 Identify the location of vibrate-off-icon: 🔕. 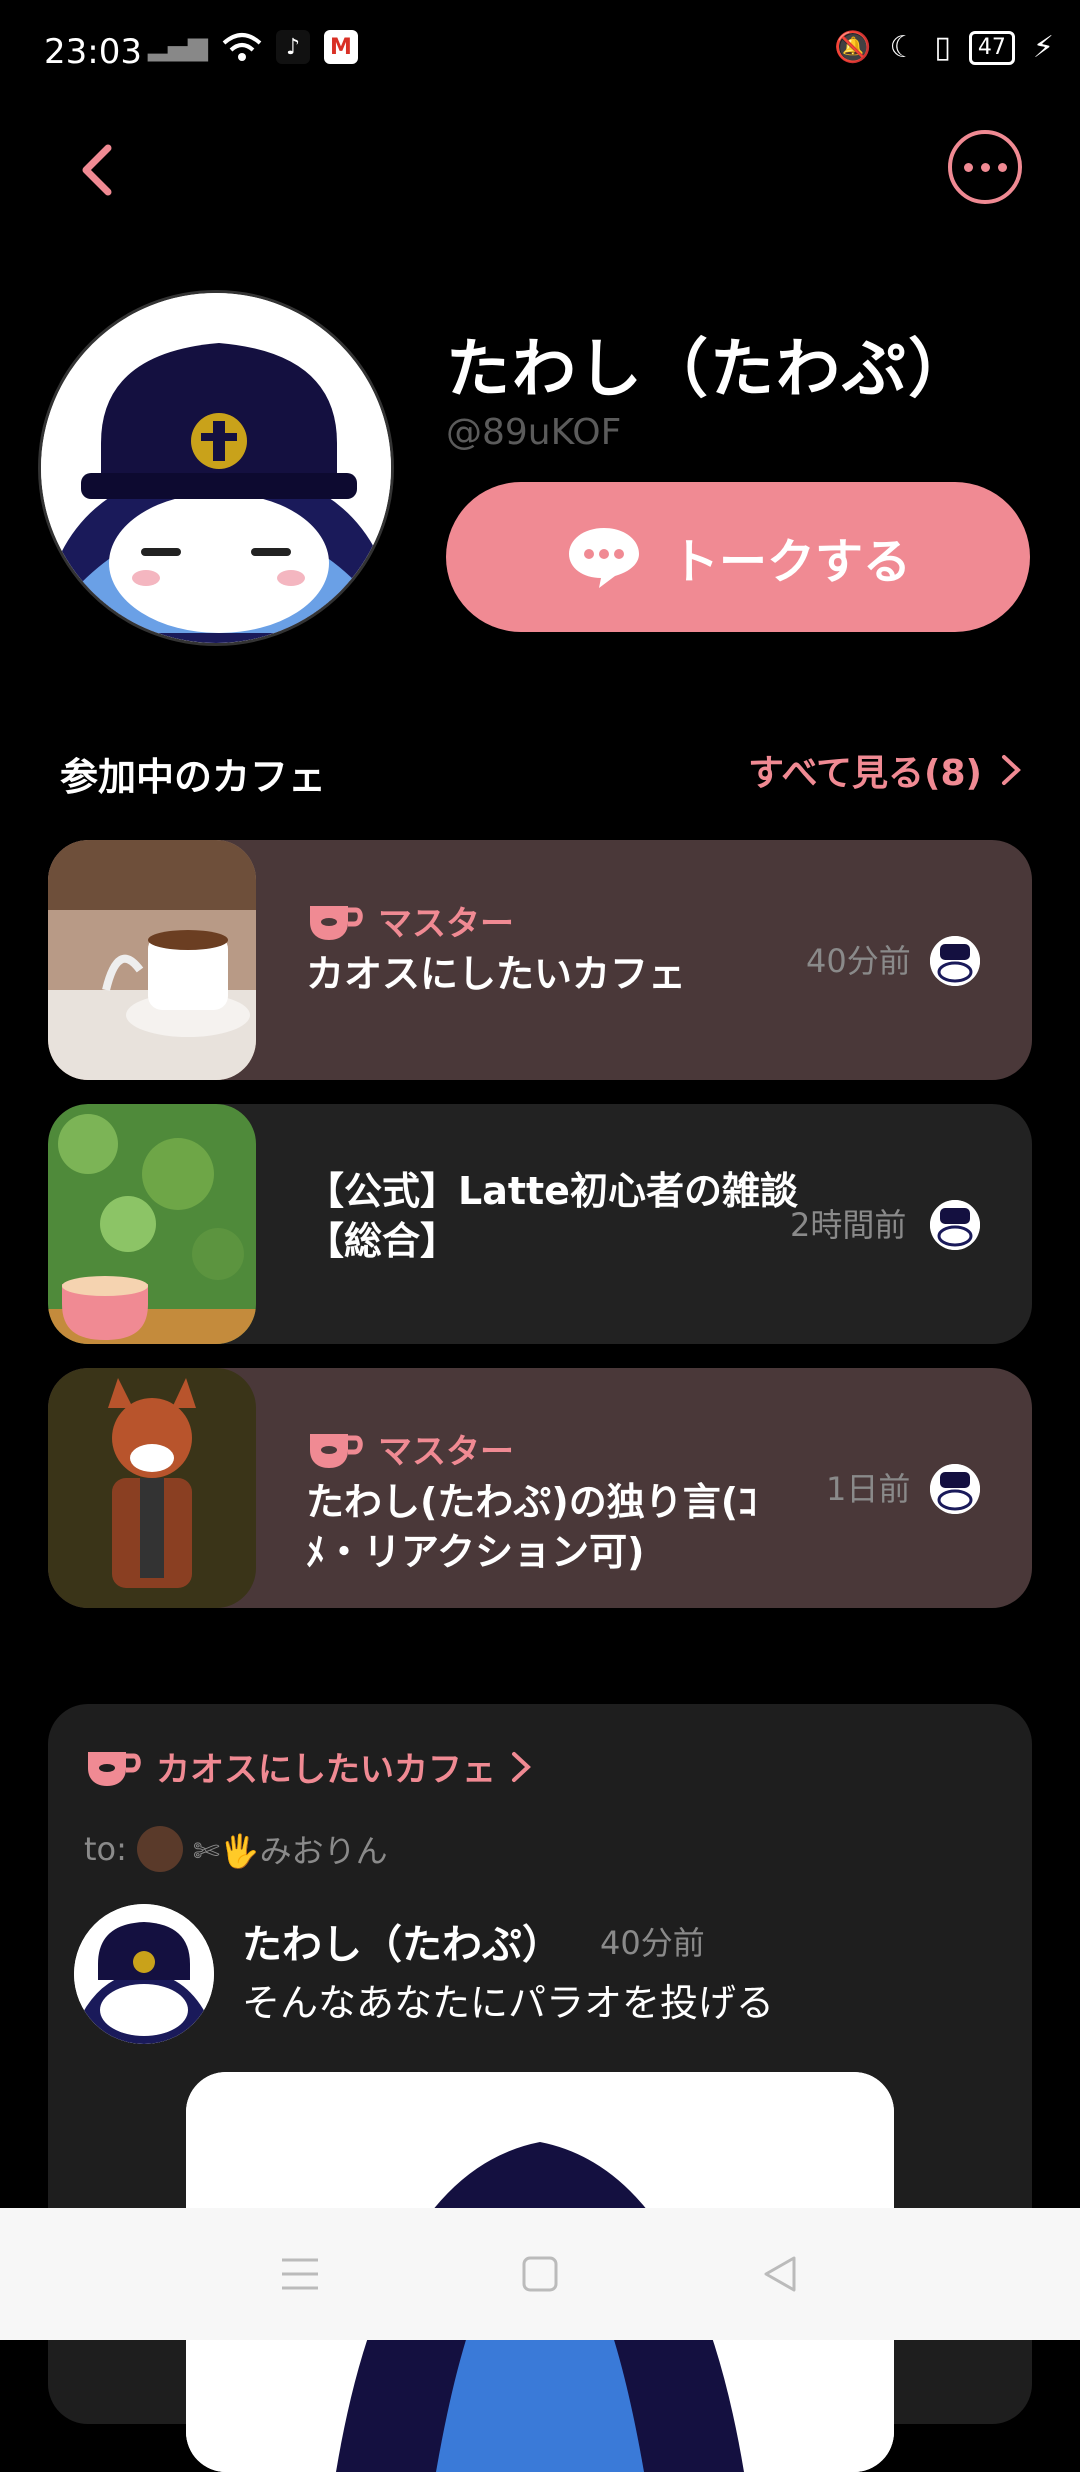
(853, 47).